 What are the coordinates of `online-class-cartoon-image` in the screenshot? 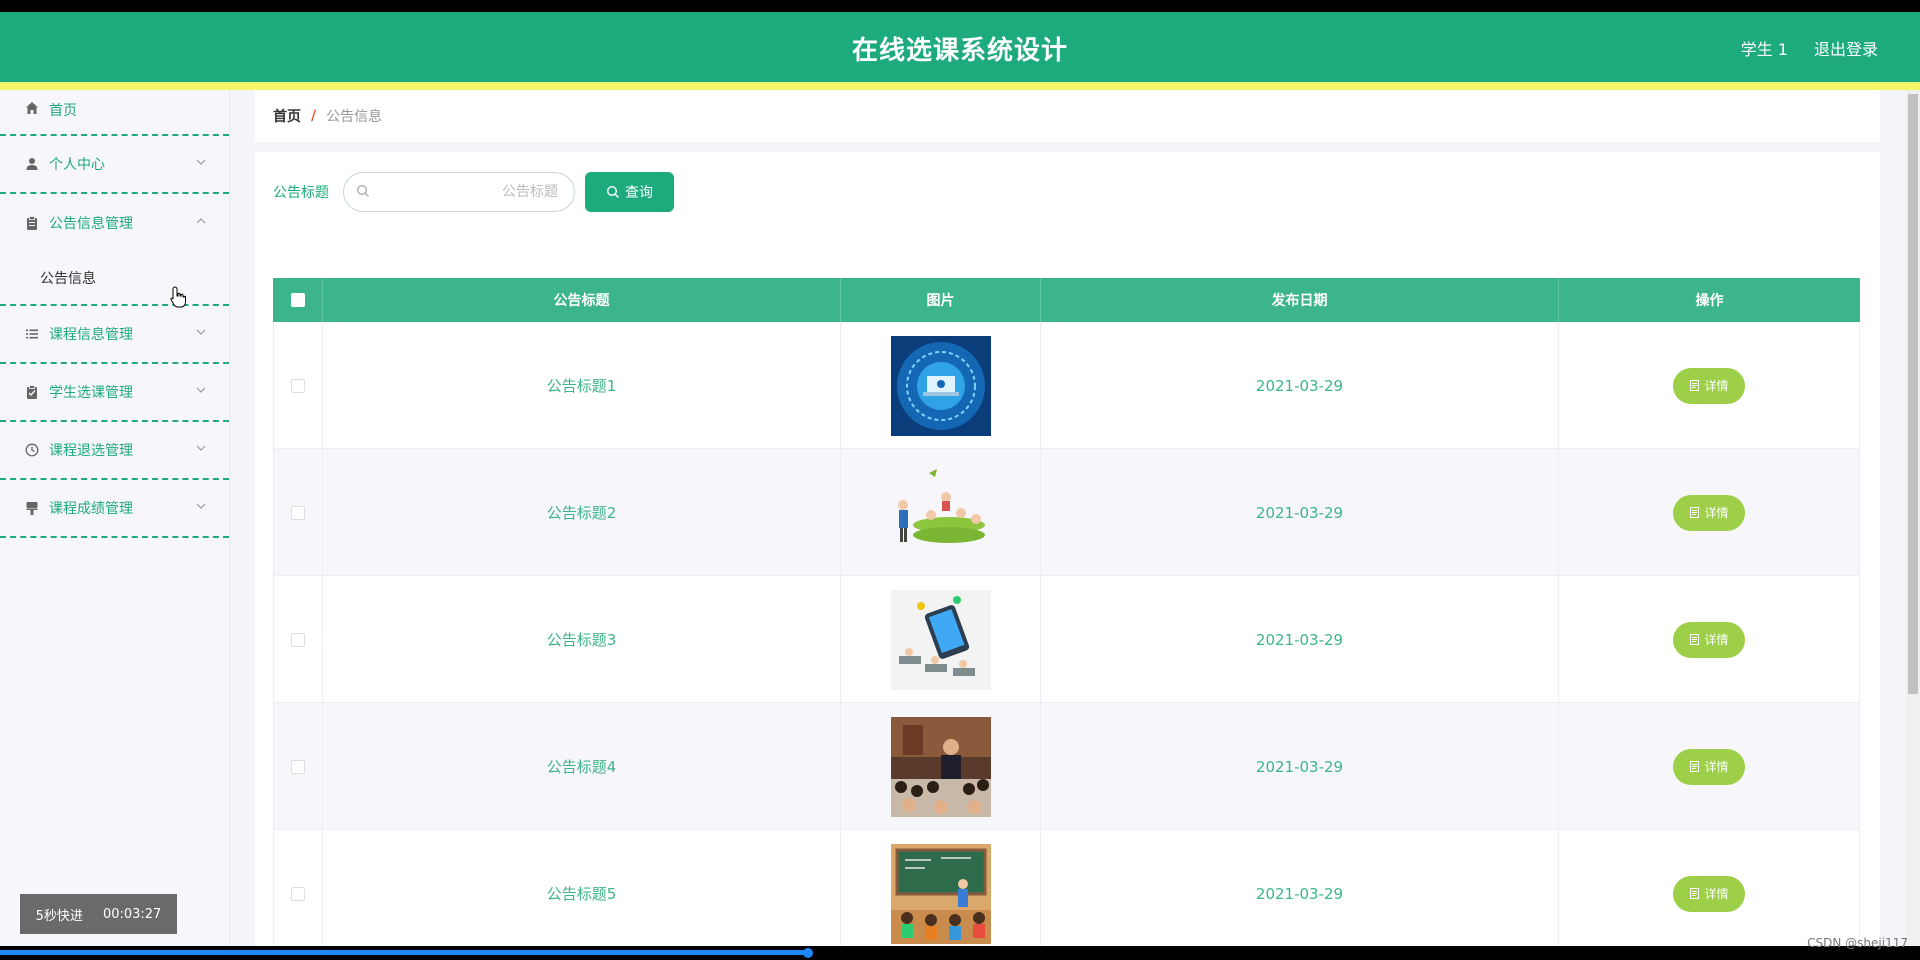 It's located at (940, 639).